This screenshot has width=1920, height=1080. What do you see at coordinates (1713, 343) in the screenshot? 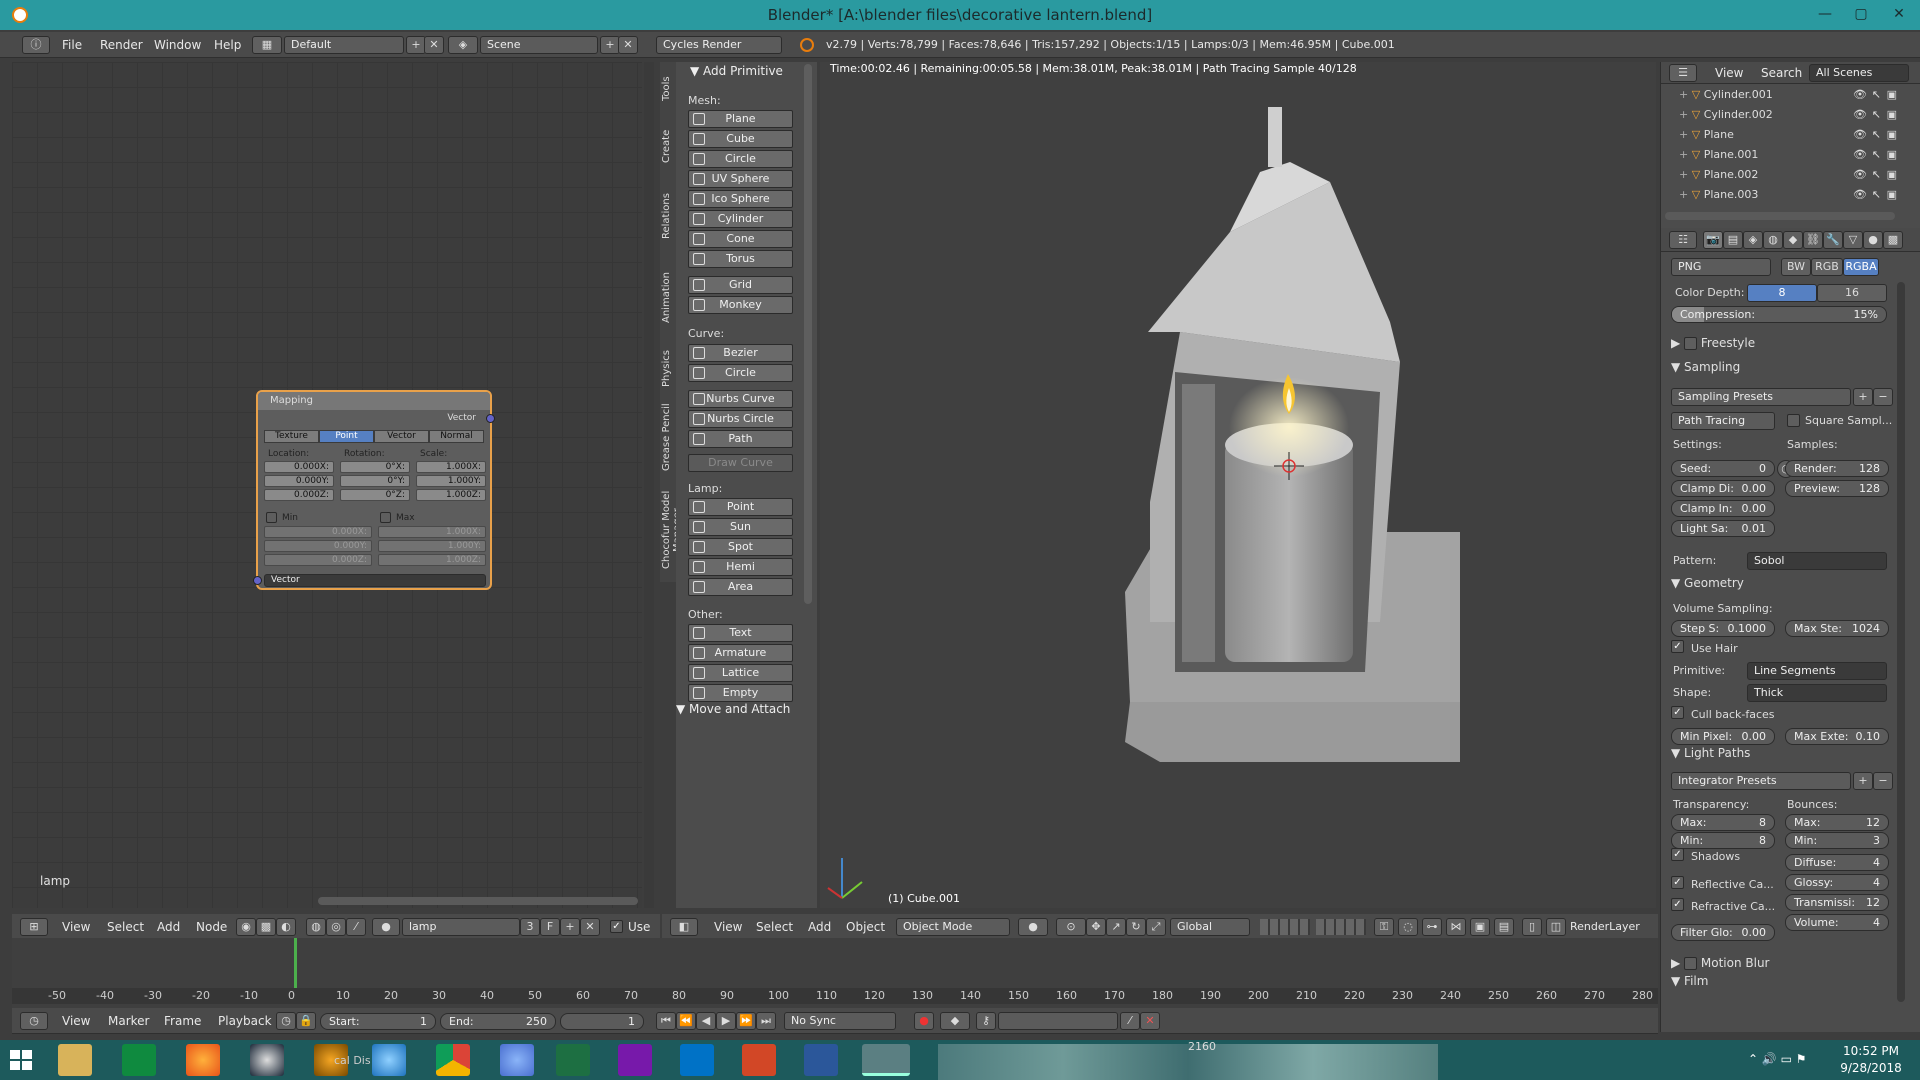
I see `freestyle-header: ▶ Freestyle` at bounding box center [1713, 343].